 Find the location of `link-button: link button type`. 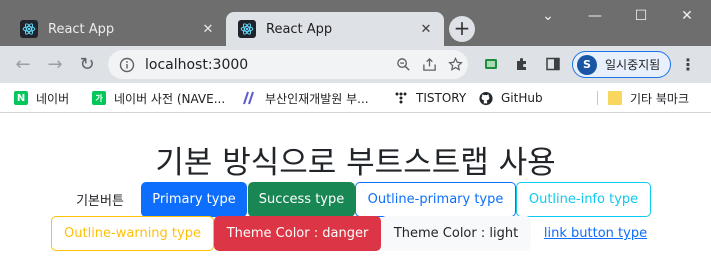

link-button: link button type is located at coordinates (595, 233).